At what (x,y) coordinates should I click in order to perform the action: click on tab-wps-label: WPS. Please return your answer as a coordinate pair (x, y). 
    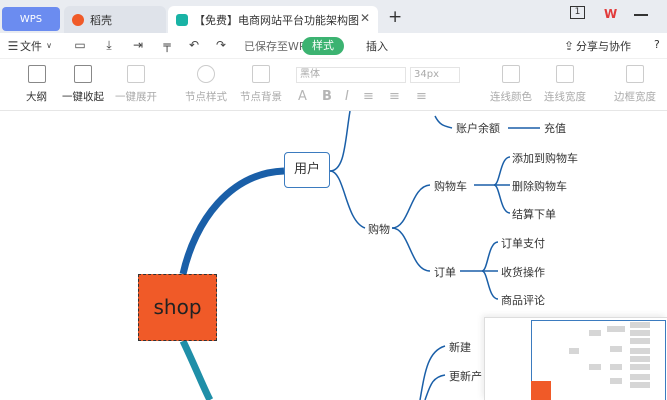
    Looking at the image, I should click on (31, 19).